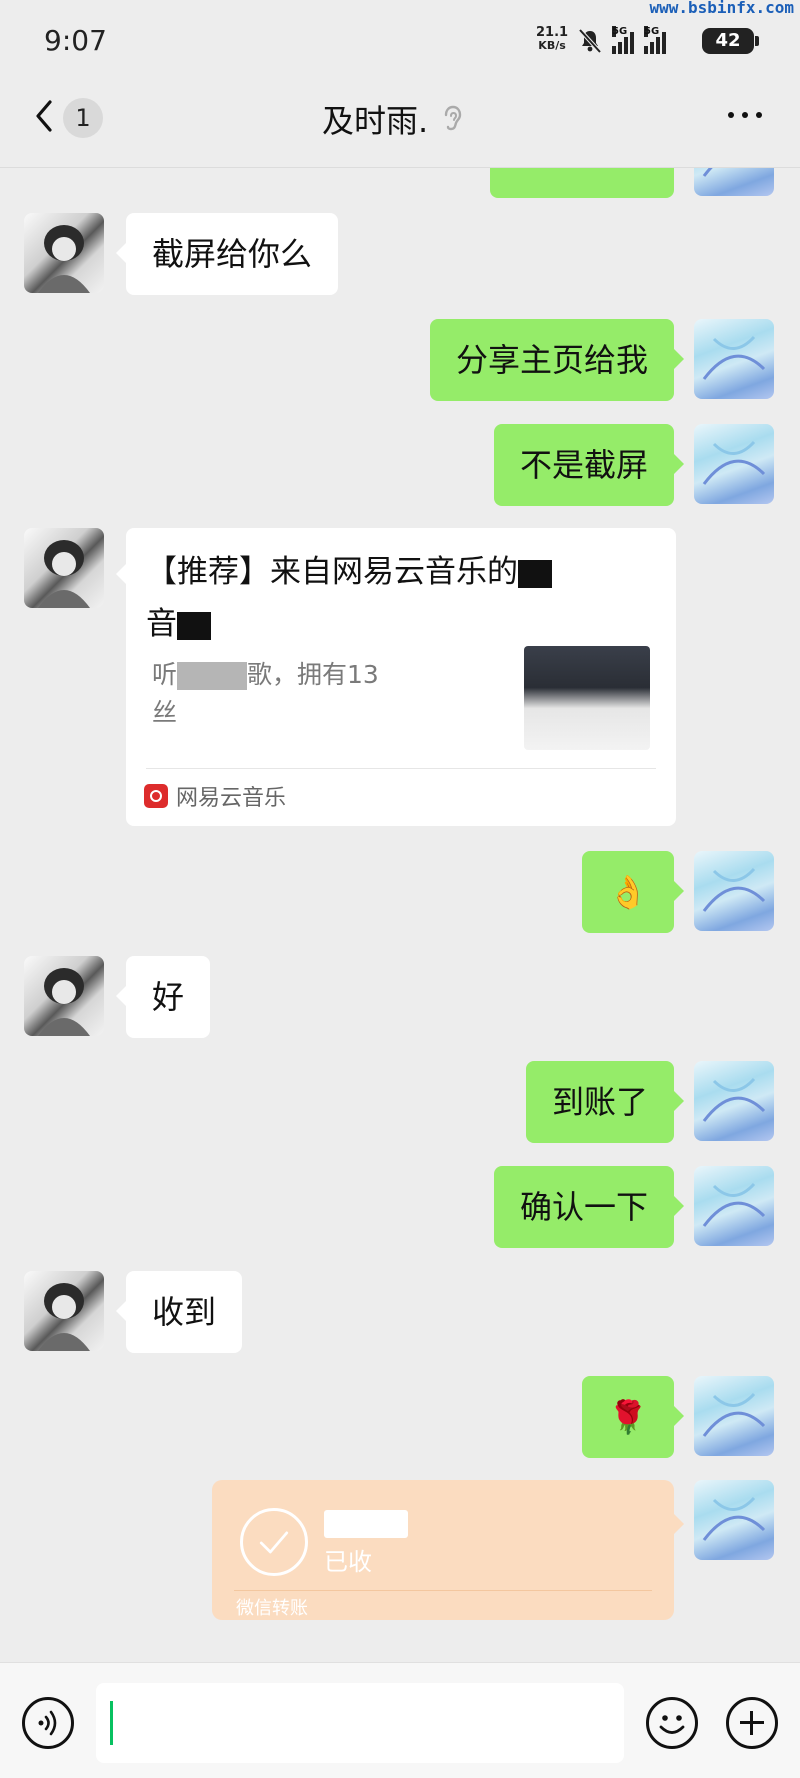 The image size is (800, 1778). I want to click on watermark: www.bsbinfx.com, so click(722, 8).